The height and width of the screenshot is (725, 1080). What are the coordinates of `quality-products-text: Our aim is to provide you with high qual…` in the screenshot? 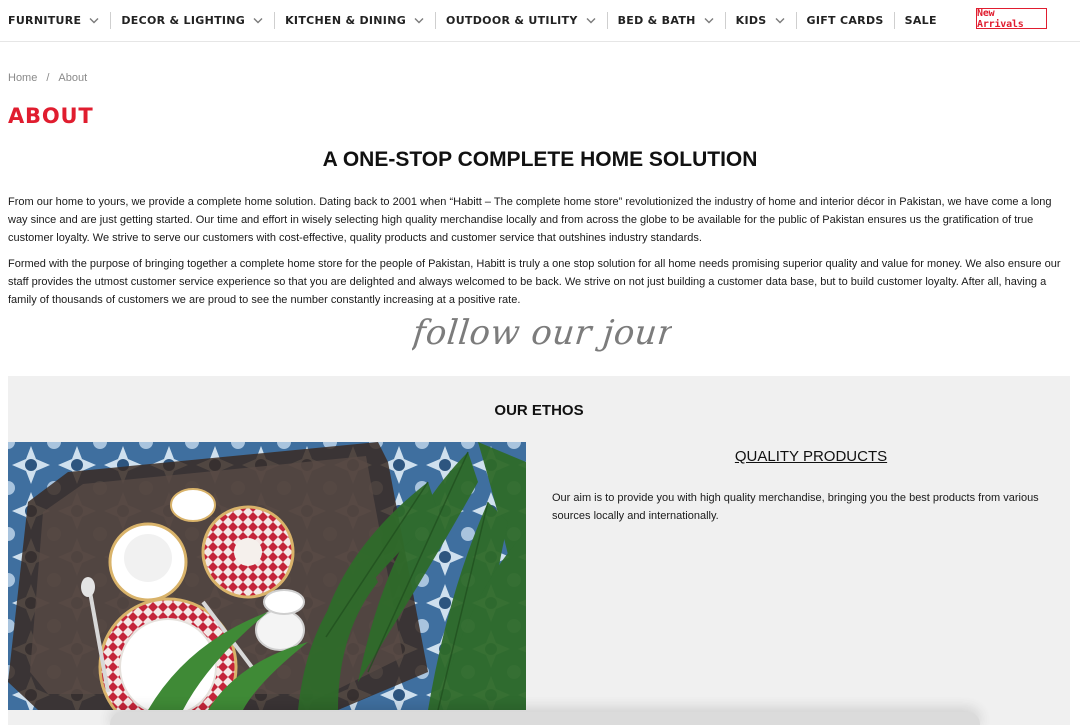 It's located at (795, 507).